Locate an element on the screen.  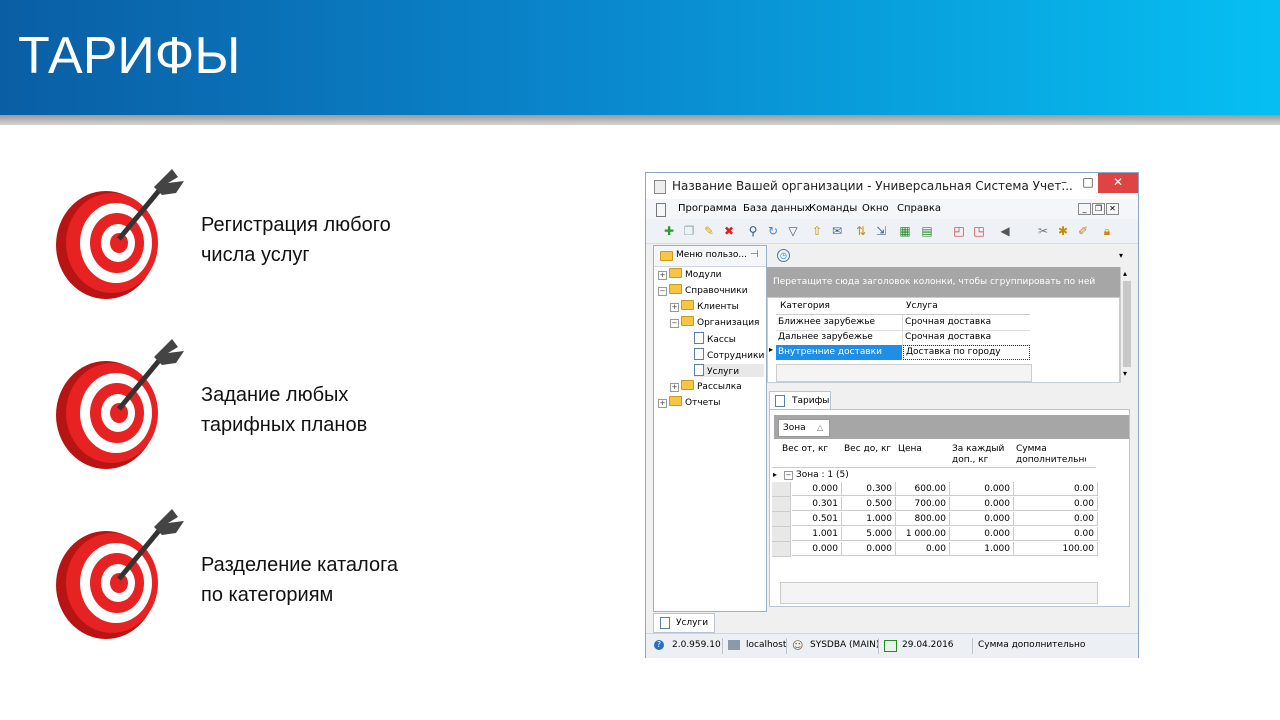
scroll-thumb is located at coordinates (1127, 324).